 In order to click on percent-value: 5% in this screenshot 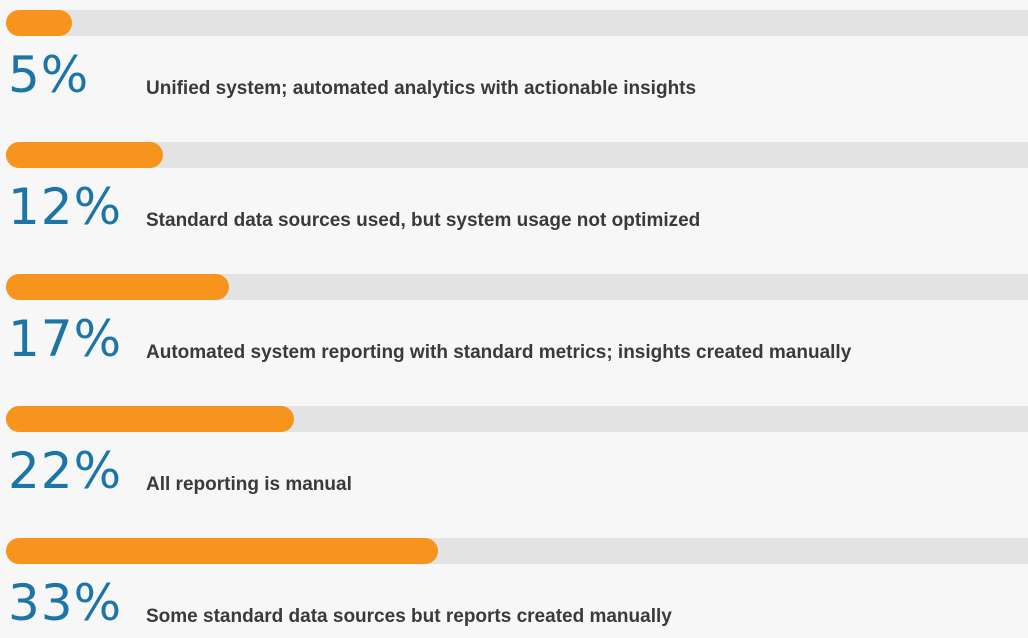, I will do `click(49, 75)`.